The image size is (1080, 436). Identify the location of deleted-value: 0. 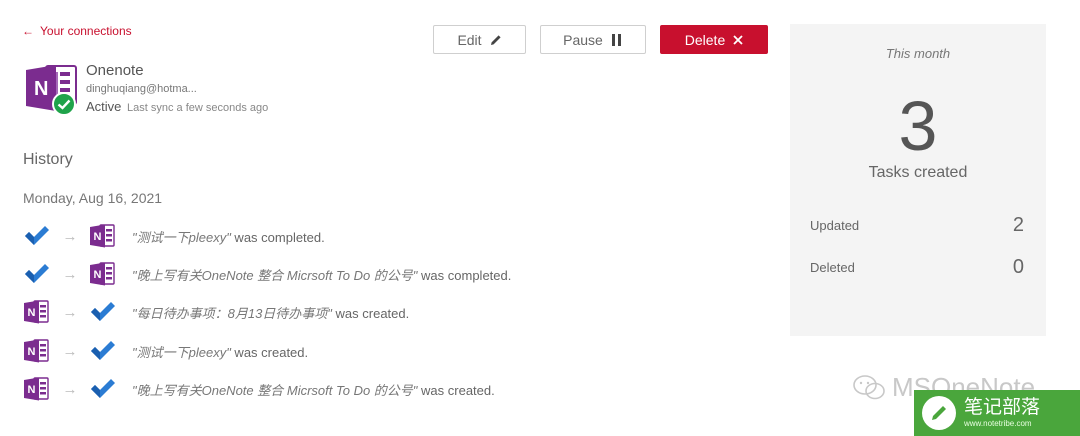
(1018, 267).